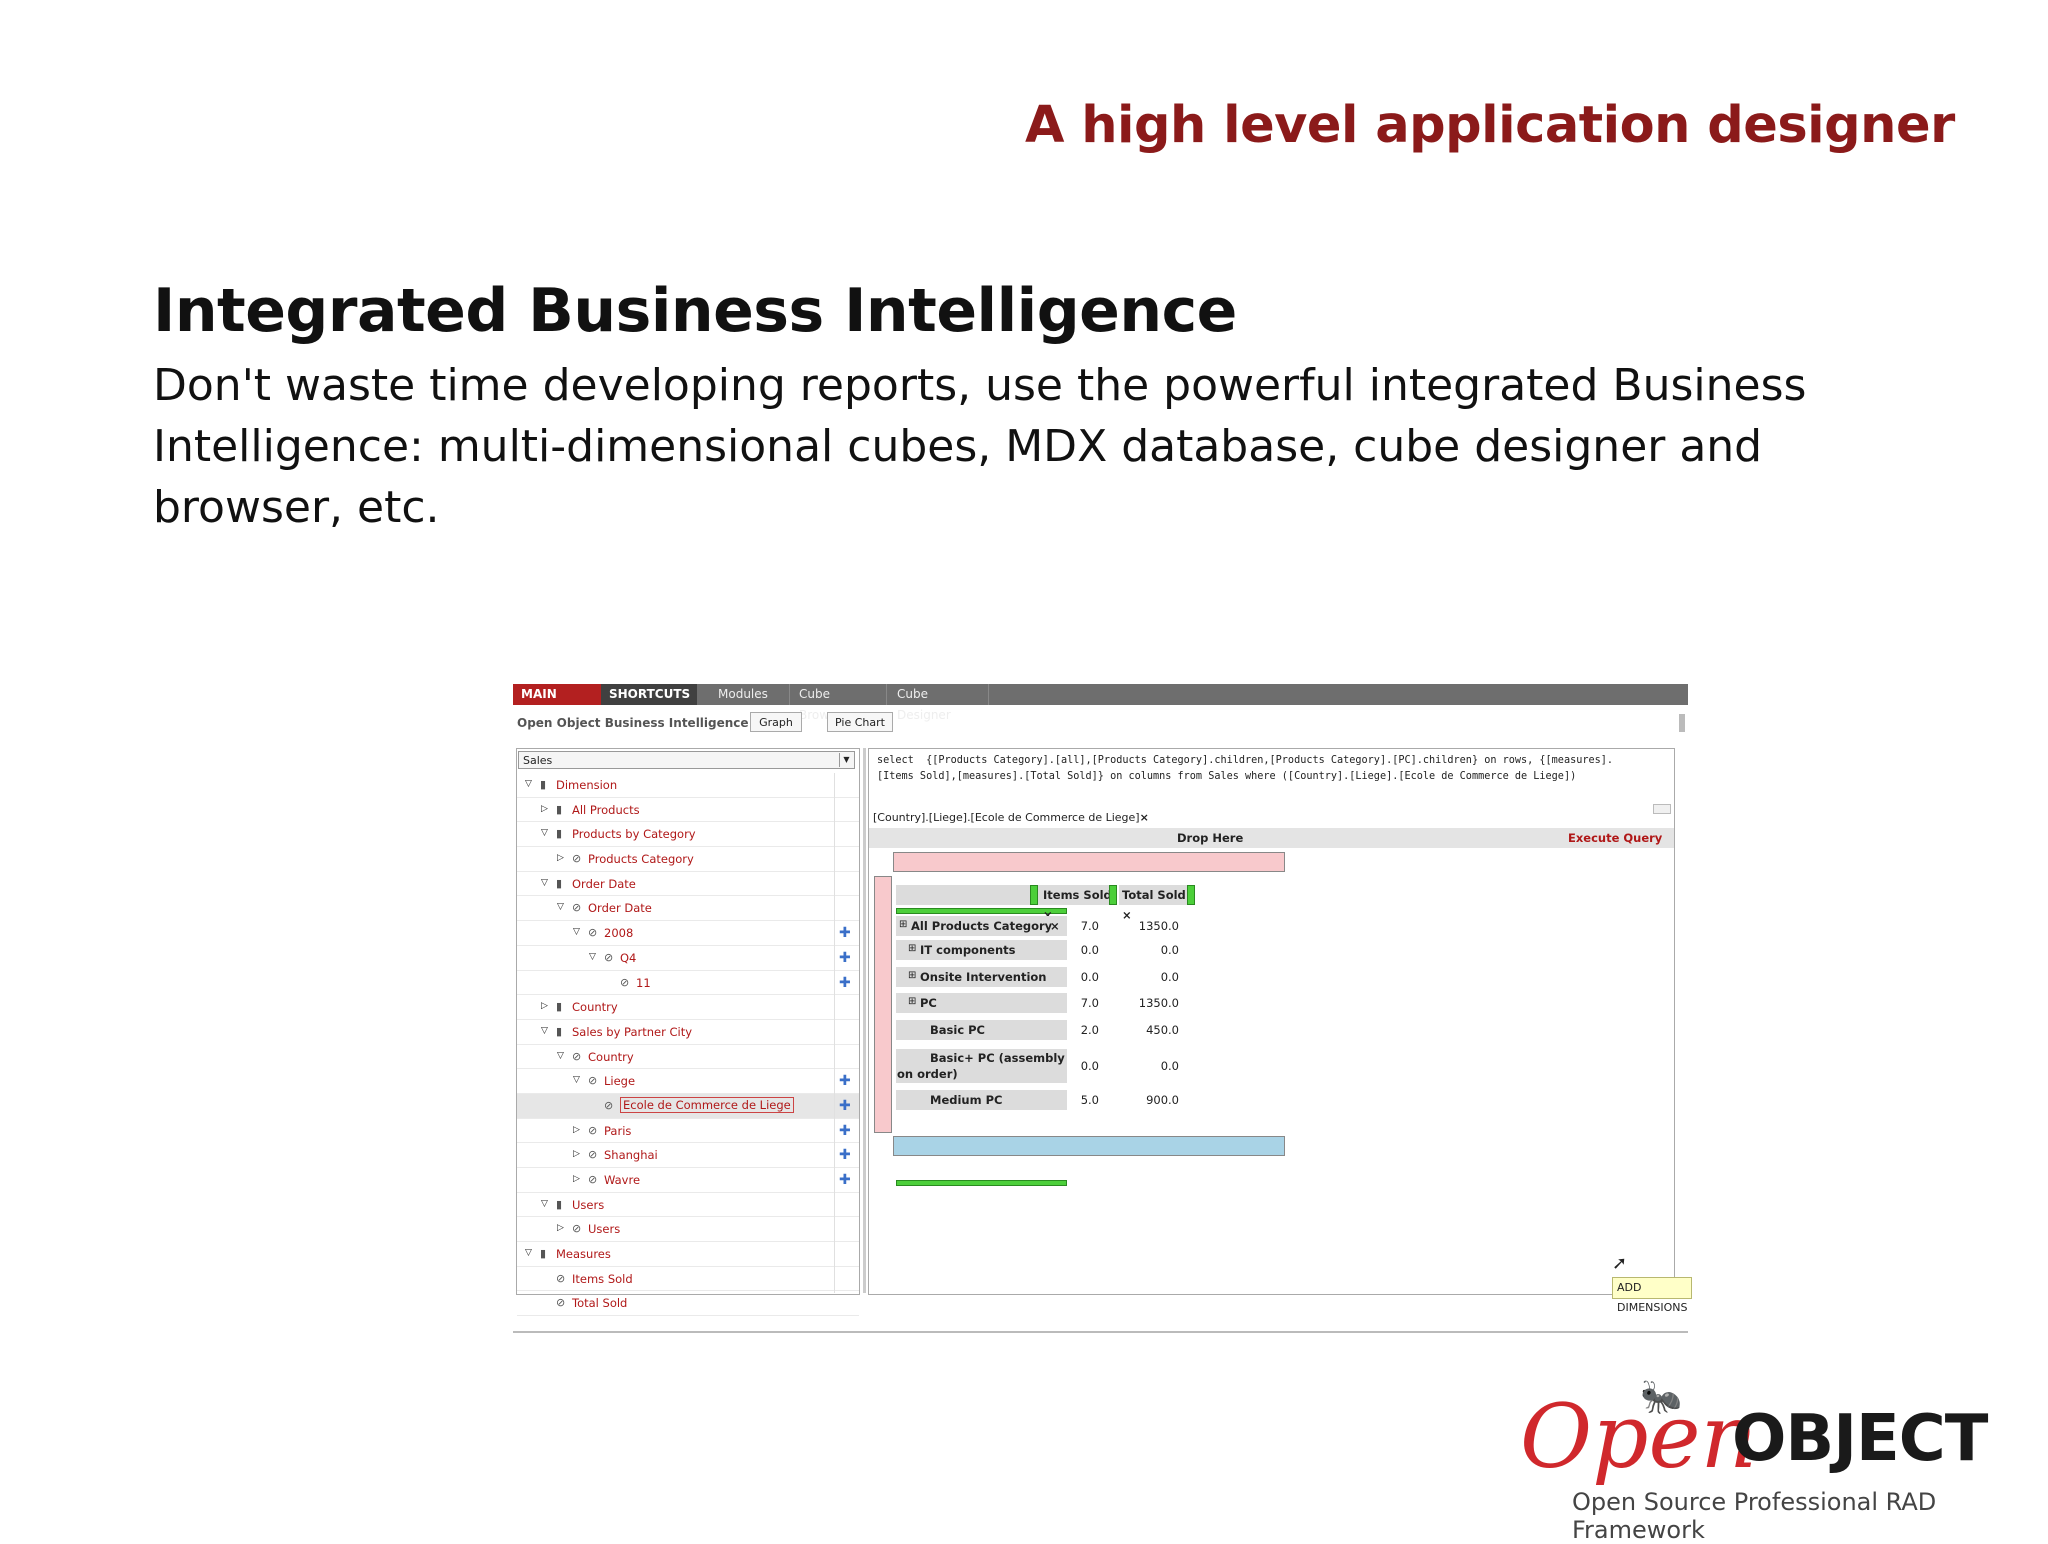  Describe the element at coordinates (864, 1020) in the screenshot. I see `pane-splitter` at that location.